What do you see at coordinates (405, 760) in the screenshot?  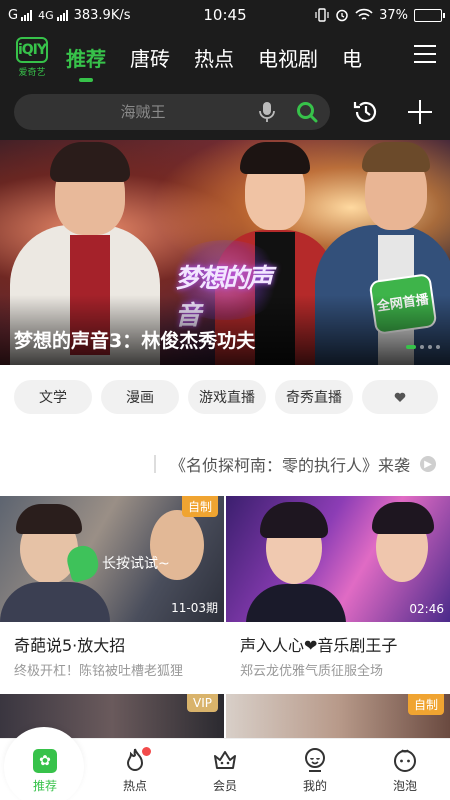 I see `bubble-mascot-icon` at bounding box center [405, 760].